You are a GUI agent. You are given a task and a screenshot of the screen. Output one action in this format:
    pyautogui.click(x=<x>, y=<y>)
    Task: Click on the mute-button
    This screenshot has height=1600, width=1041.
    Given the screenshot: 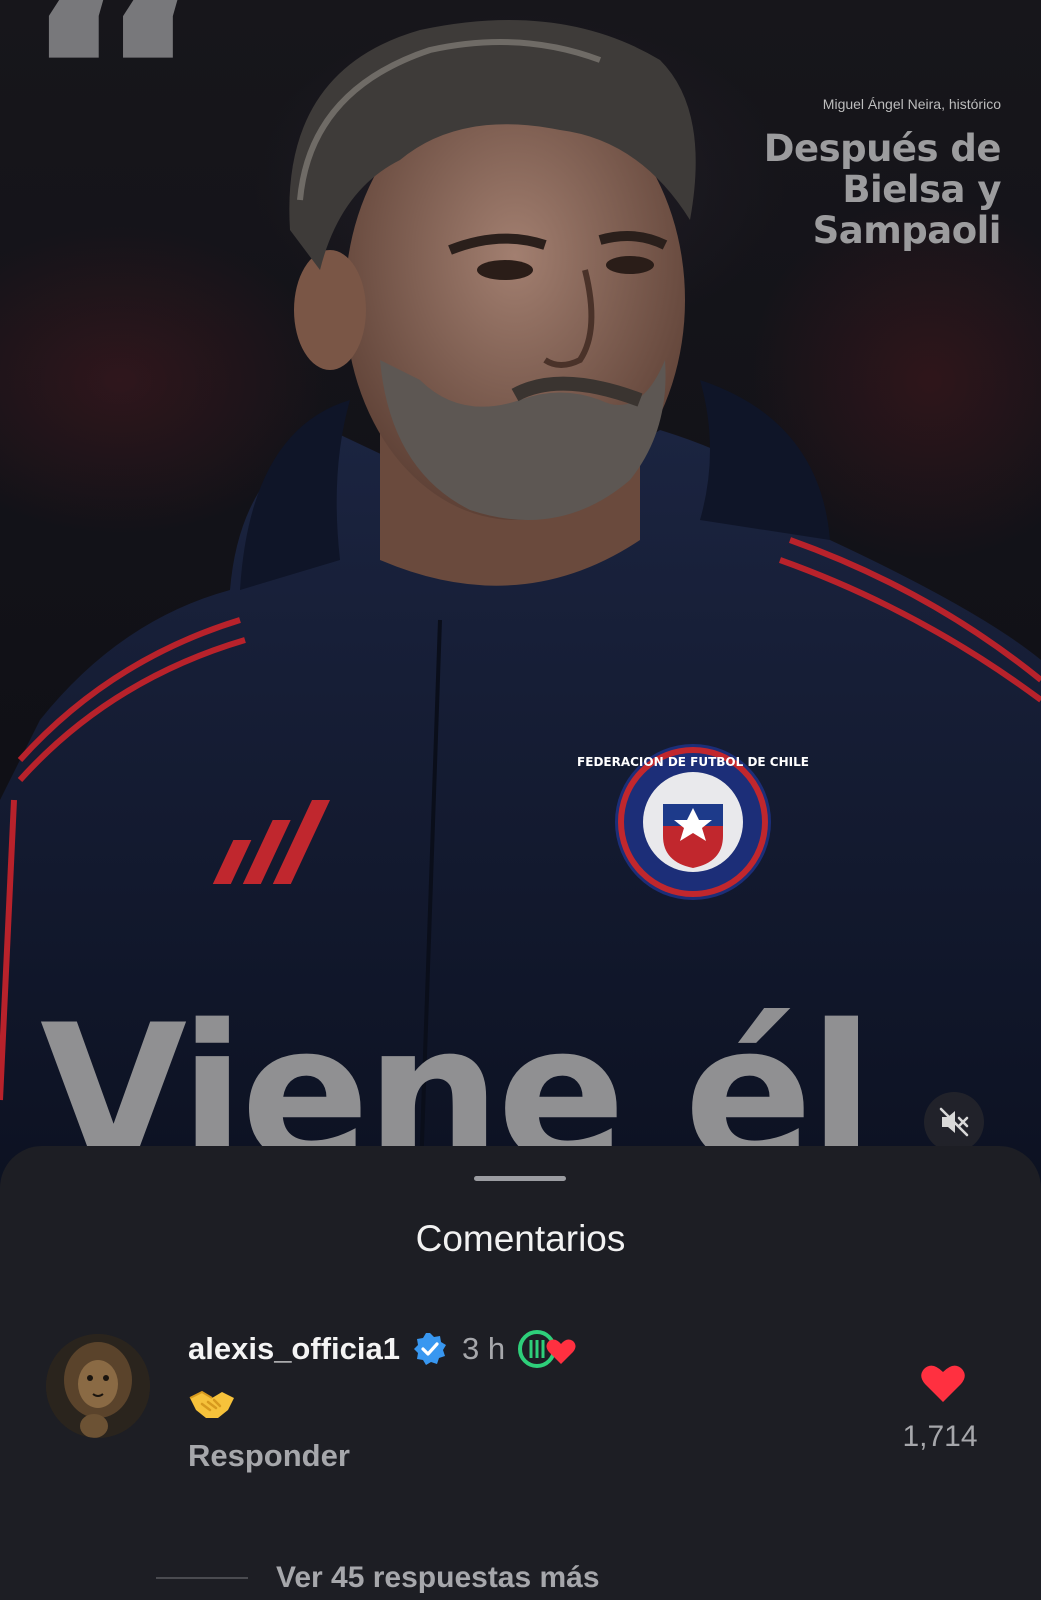 What is the action you would take?
    pyautogui.click(x=954, y=1122)
    